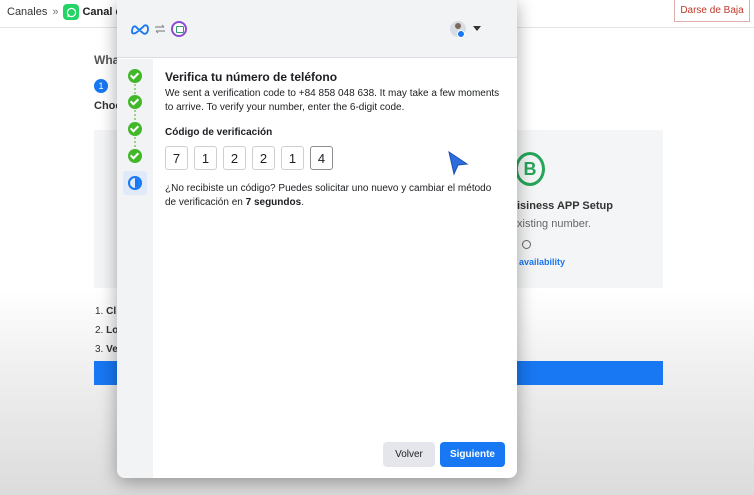 This screenshot has height=495, width=754. Describe the element at coordinates (160, 29) in the screenshot. I see `swap-icon` at that location.